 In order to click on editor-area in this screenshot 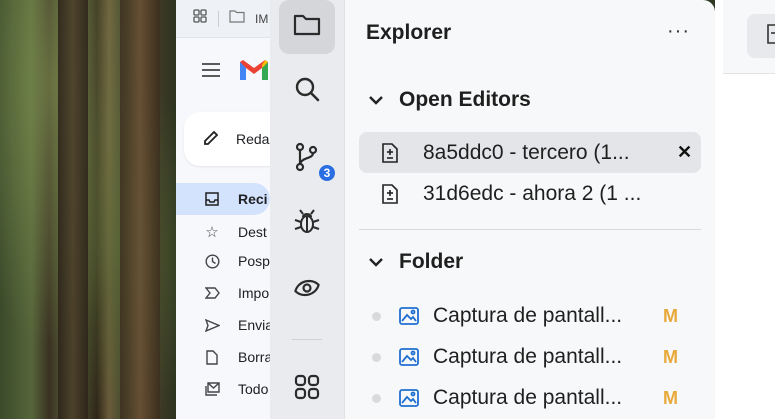, I will do `click(745, 209)`.